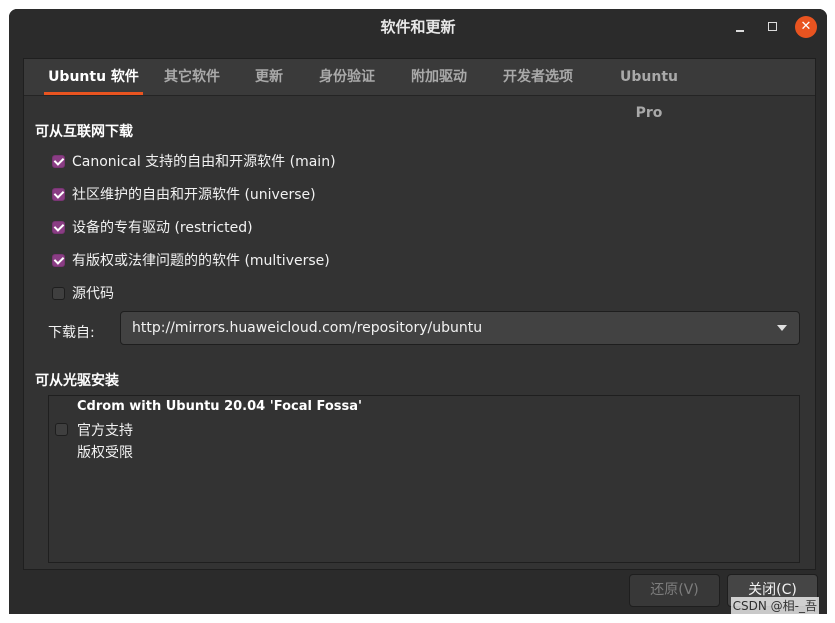 This screenshot has width=835, height=623. I want to click on option-universe: 社区维护的自由和开源软件 (universe), so click(184, 194).